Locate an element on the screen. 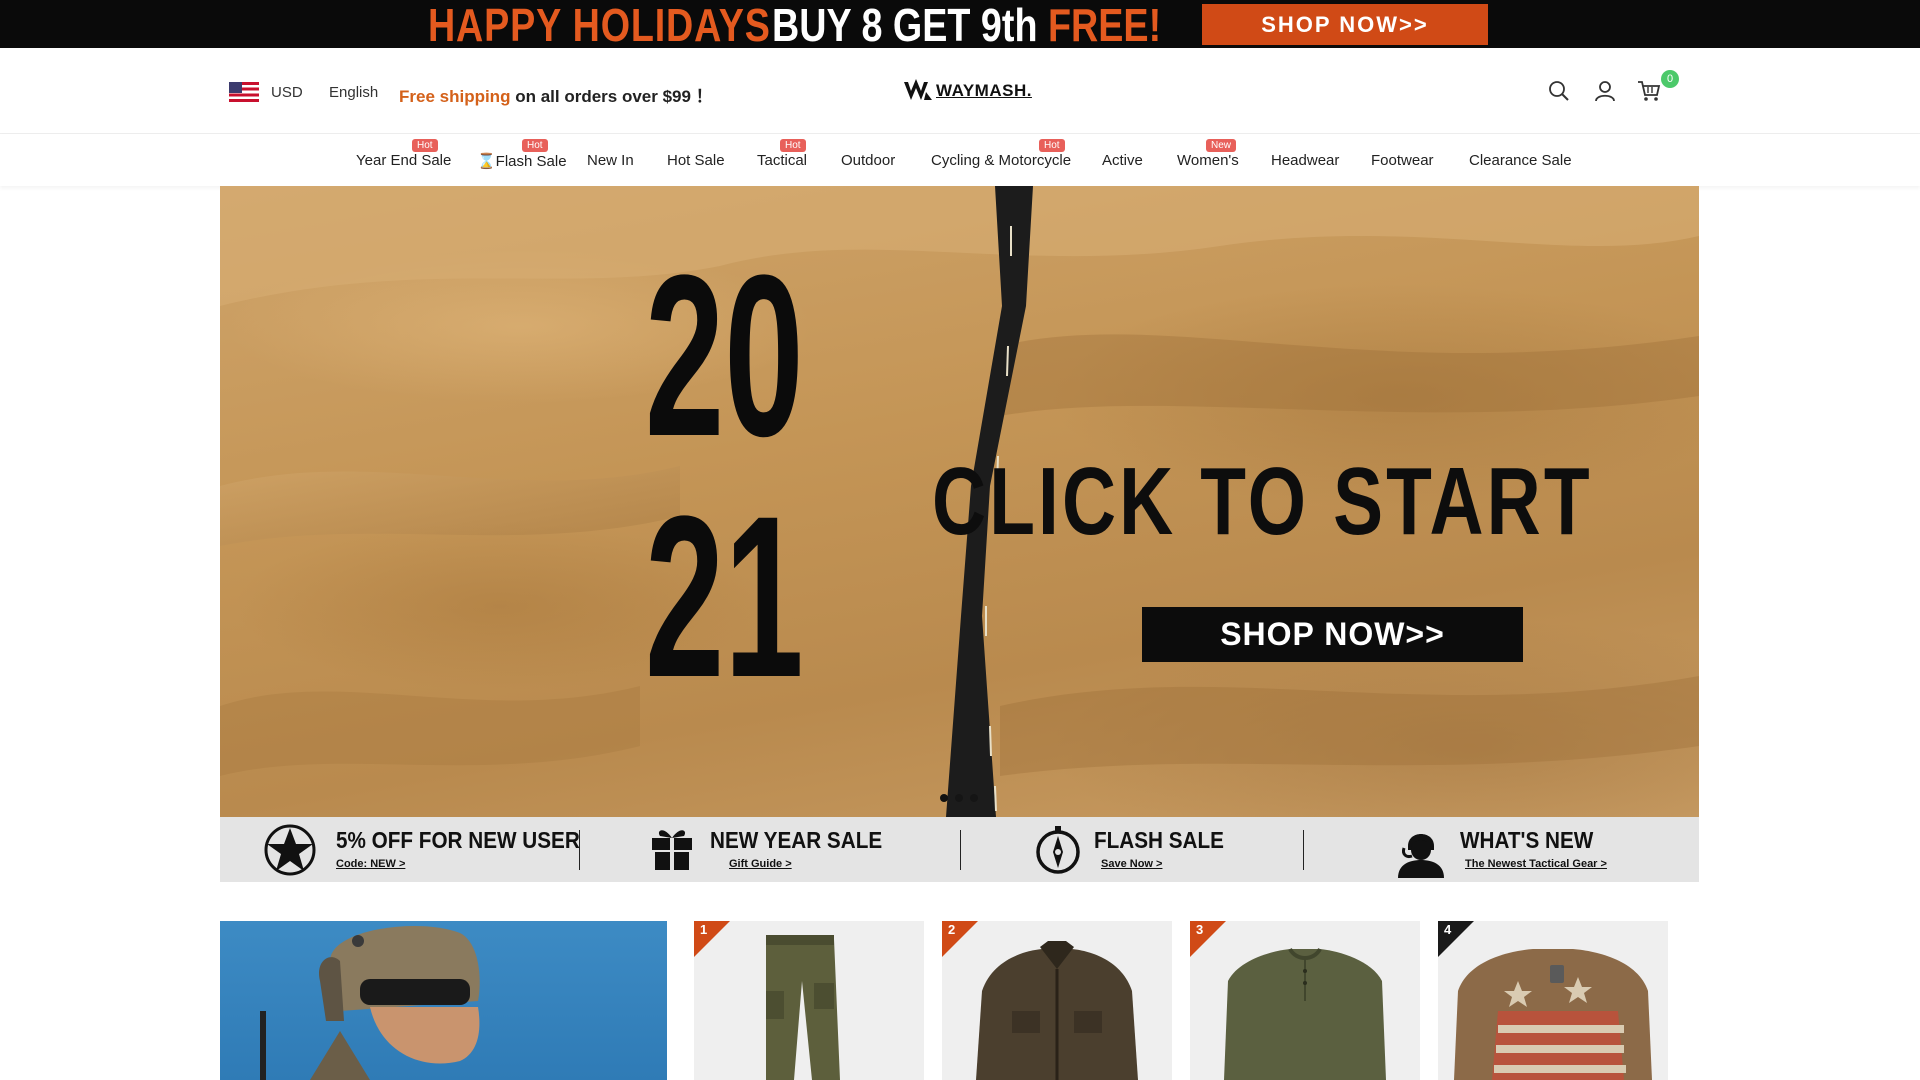 Image resolution: width=1920 pixels, height=1080 pixels. product-card: 3 is located at coordinates (1305, 1000).